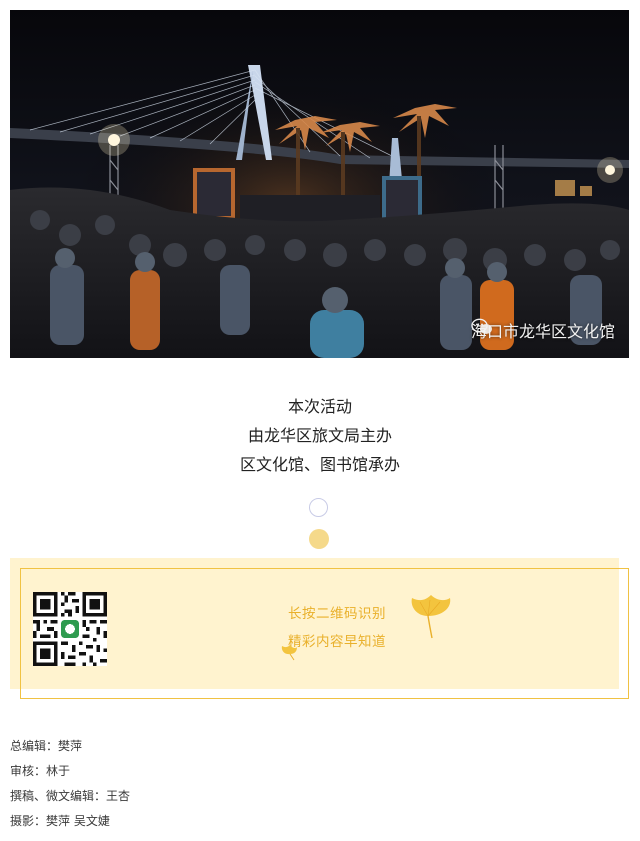 This screenshot has height=841, width=640. Describe the element at coordinates (337, 642) in the screenshot. I see `qr-prompt-line-2: 精彩内容早知道` at that location.